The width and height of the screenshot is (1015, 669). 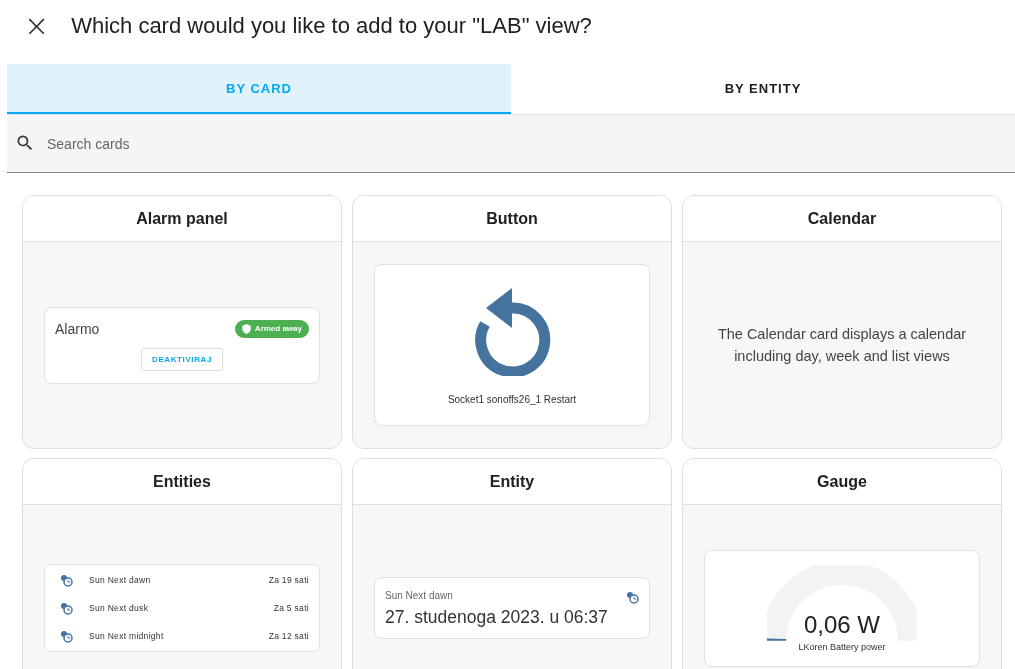 What do you see at coordinates (842, 322) in the screenshot?
I see `card-option: Calendar The Calendar card displays a calendar including day, week and list views` at bounding box center [842, 322].